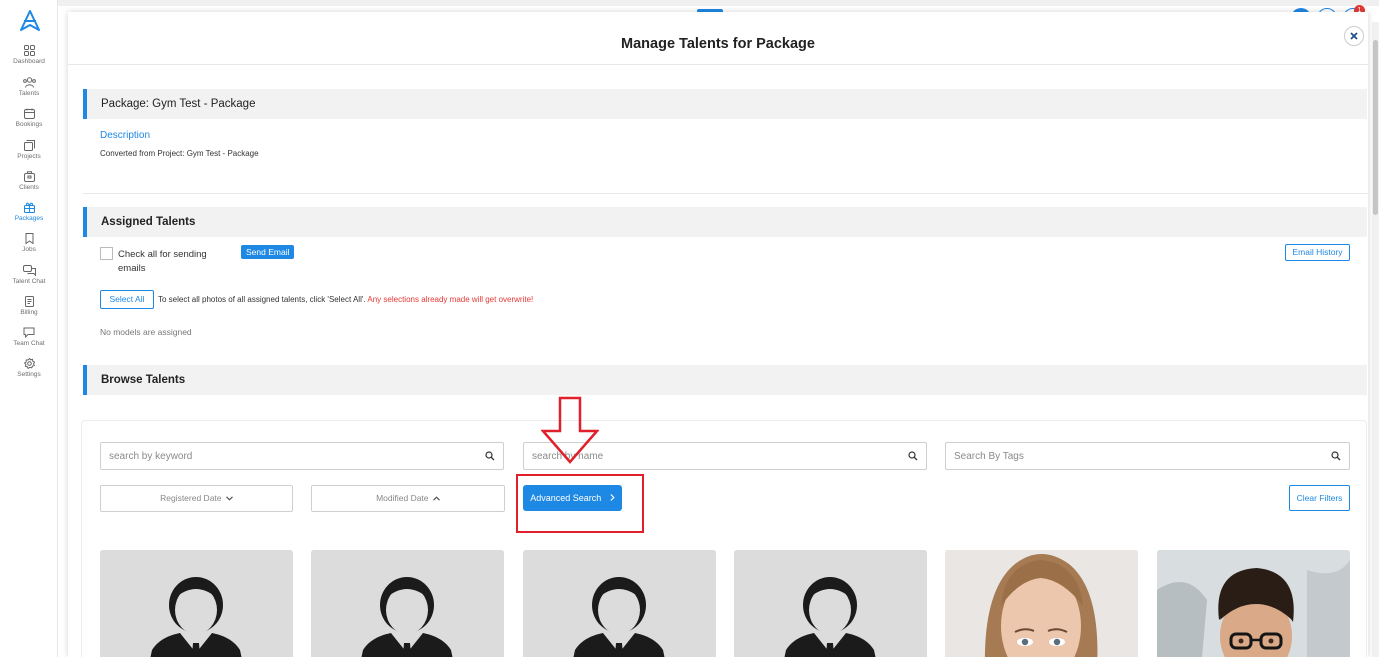  I want to click on assigned-heading: Assigned Talents, so click(148, 222).